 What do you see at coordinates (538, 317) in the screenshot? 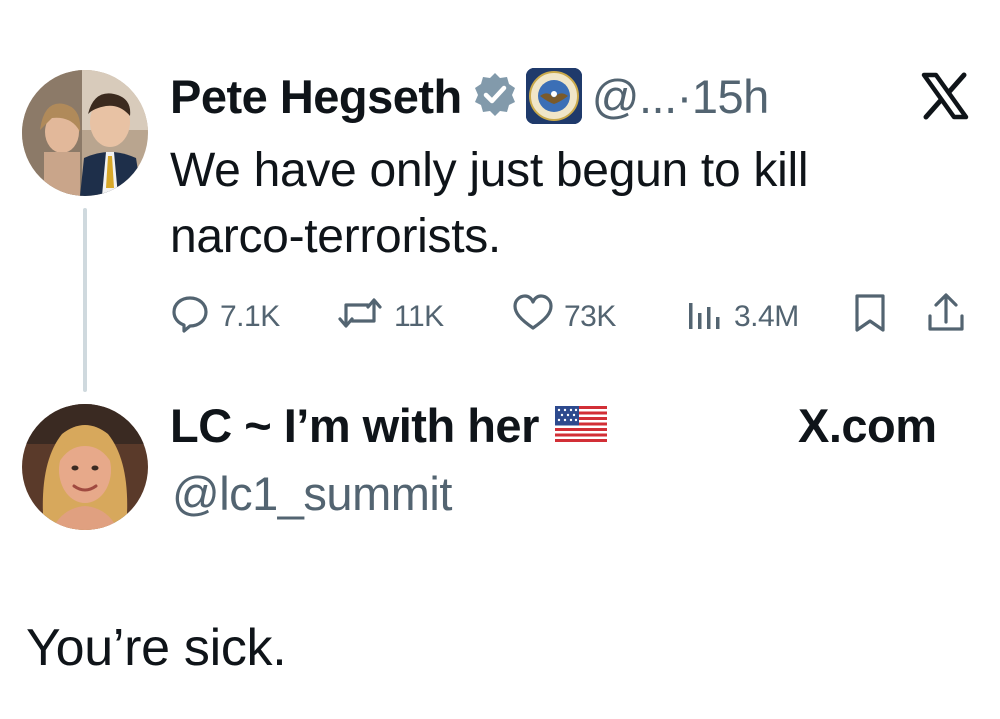
I see `heart-icon` at bounding box center [538, 317].